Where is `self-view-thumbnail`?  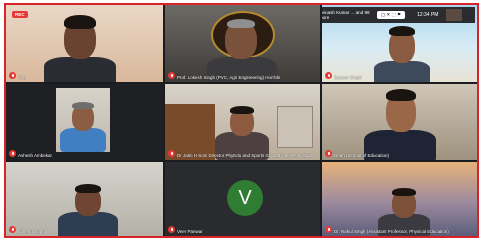
self-view-thumbnail is located at coordinates (454, 15).